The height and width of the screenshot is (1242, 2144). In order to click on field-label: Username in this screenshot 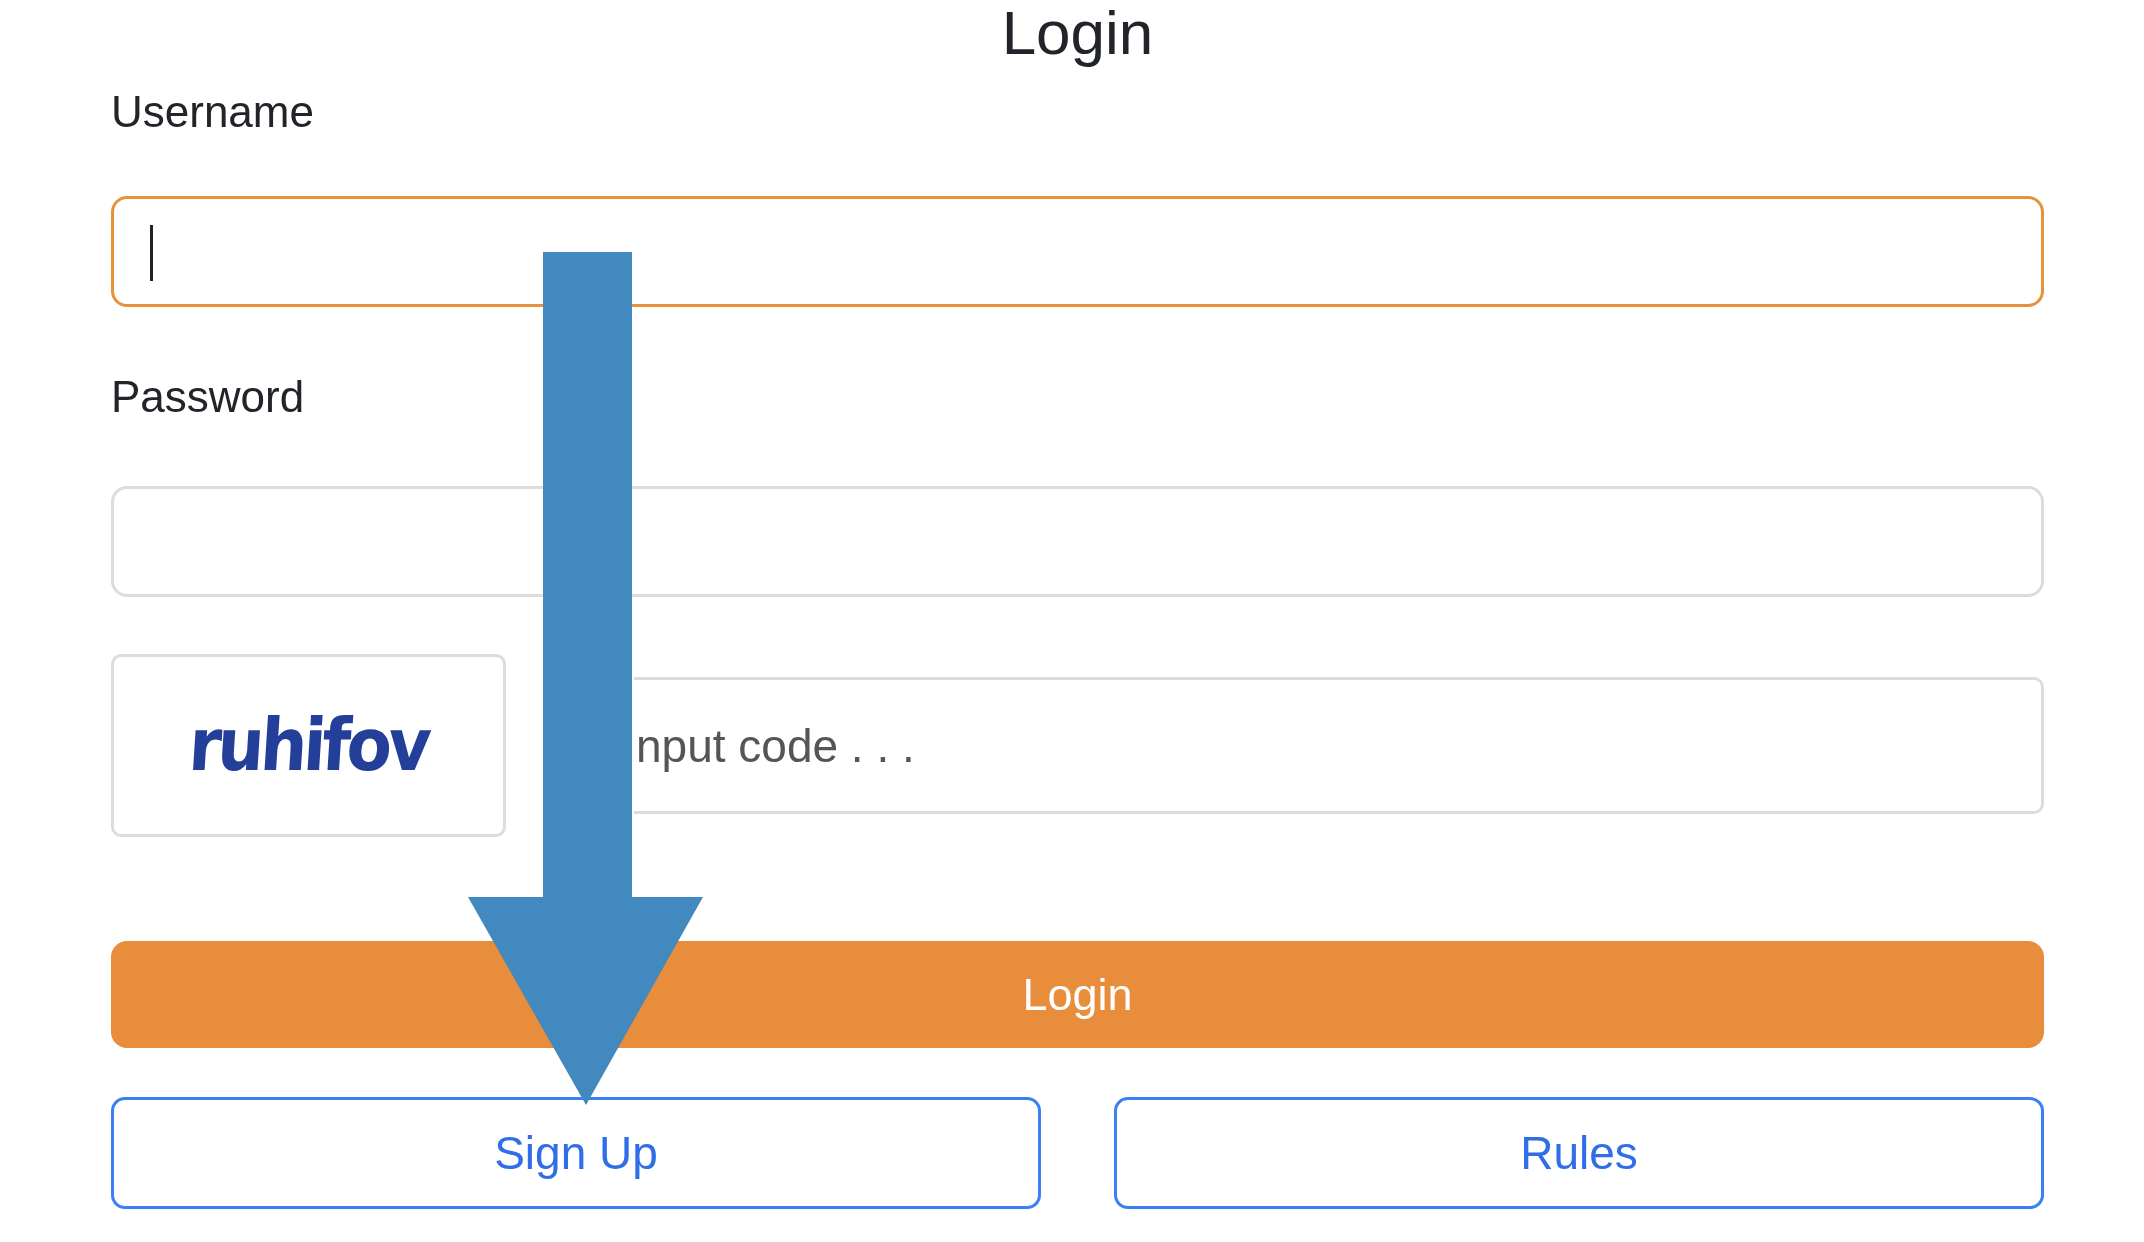, I will do `click(212, 112)`.